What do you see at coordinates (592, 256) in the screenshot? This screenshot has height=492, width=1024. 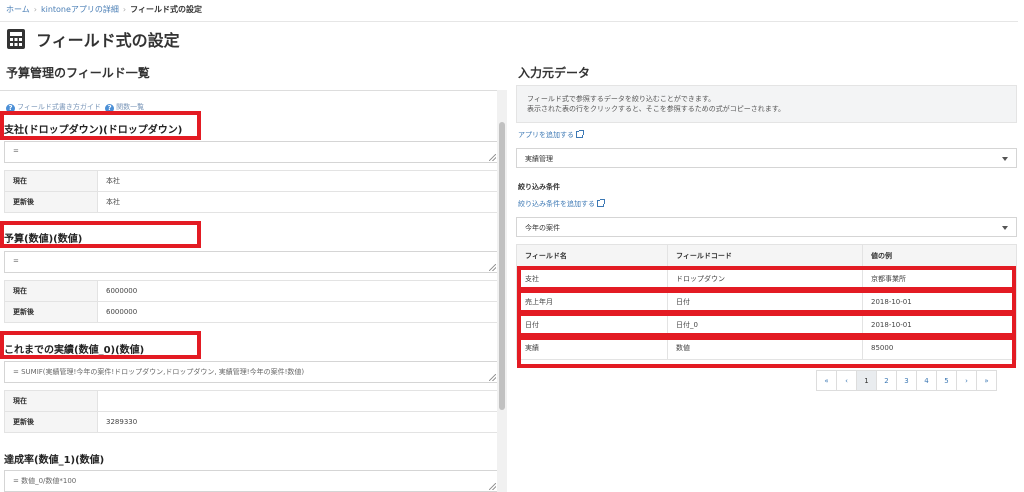 I see `column-header: フィールド名` at bounding box center [592, 256].